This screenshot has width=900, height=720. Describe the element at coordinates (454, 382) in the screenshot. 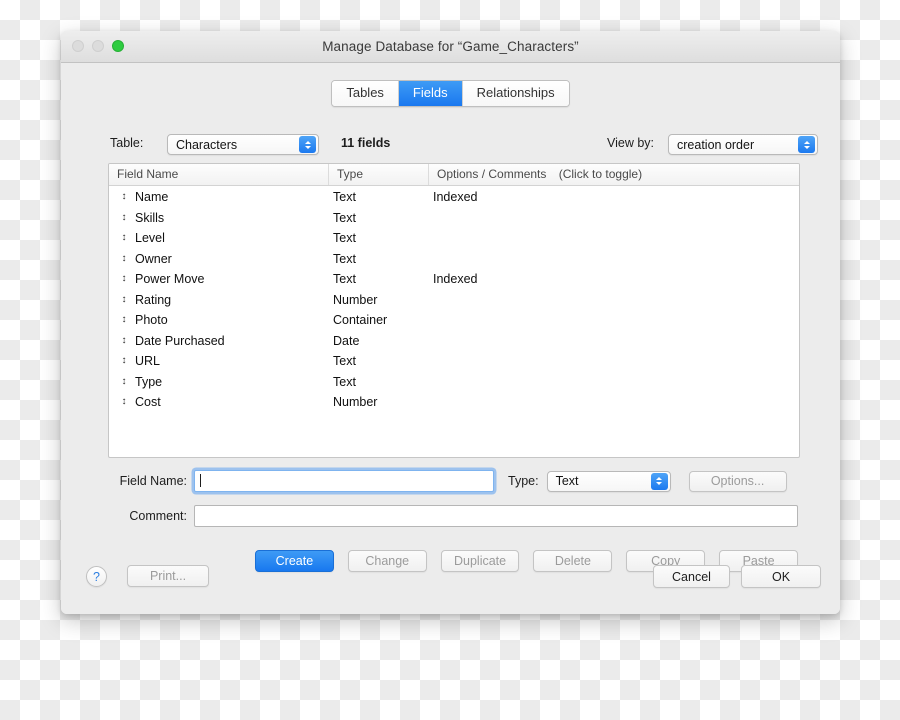

I see `table-row: ↕ Type Text` at that location.